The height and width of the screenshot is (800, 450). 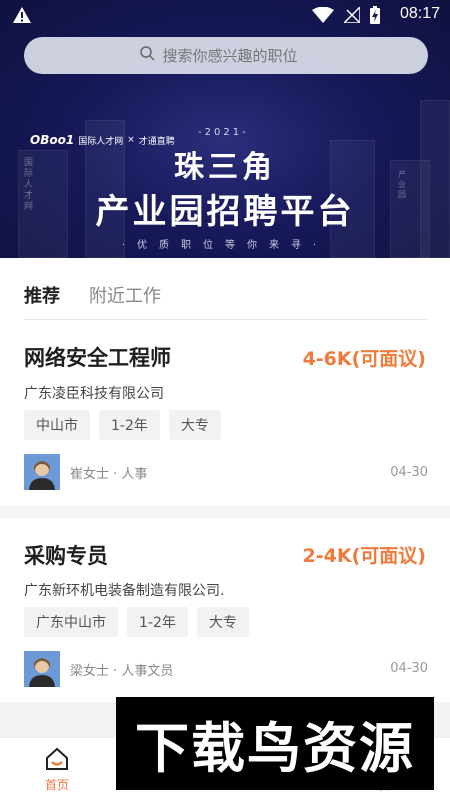 I want to click on recruiter-info: 崔女士 · 人事, so click(x=85, y=472).